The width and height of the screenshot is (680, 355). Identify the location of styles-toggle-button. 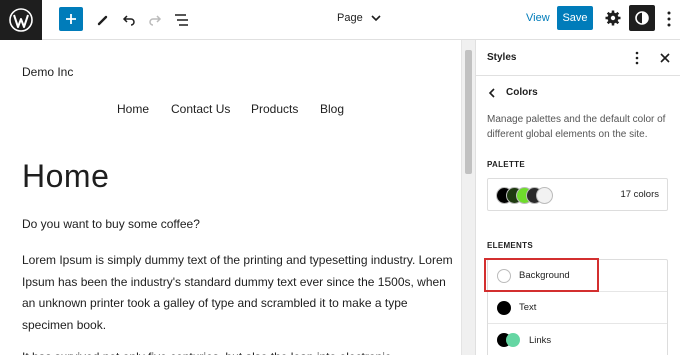
(642, 18).